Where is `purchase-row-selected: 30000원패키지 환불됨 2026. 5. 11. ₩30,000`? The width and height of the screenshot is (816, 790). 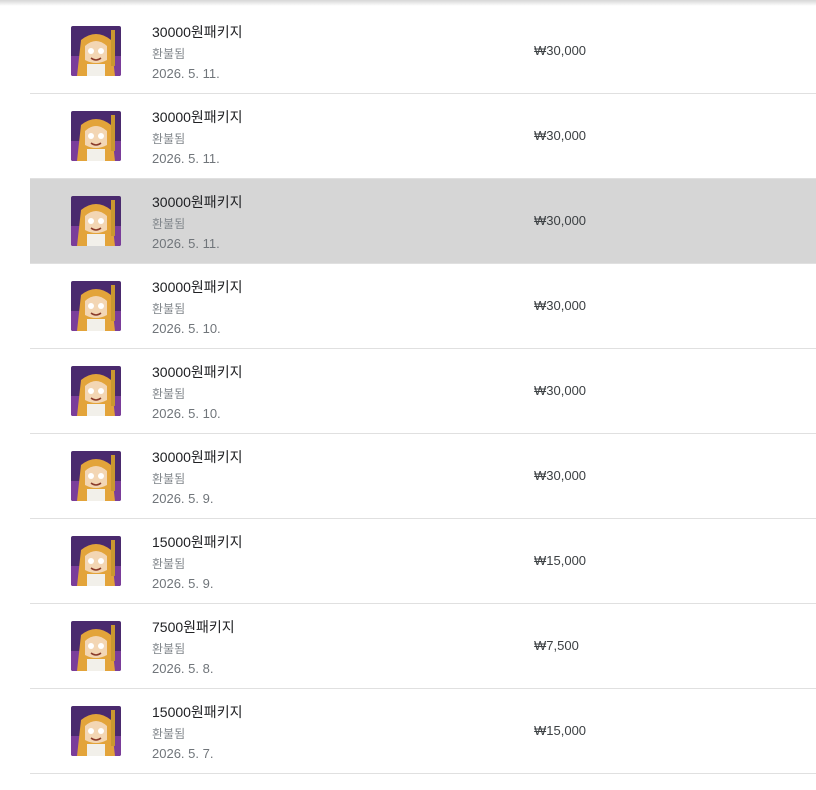
purchase-row-selected: 30000원패키지 환불됨 2026. 5. 11. ₩30,000 is located at coordinates (423, 221).